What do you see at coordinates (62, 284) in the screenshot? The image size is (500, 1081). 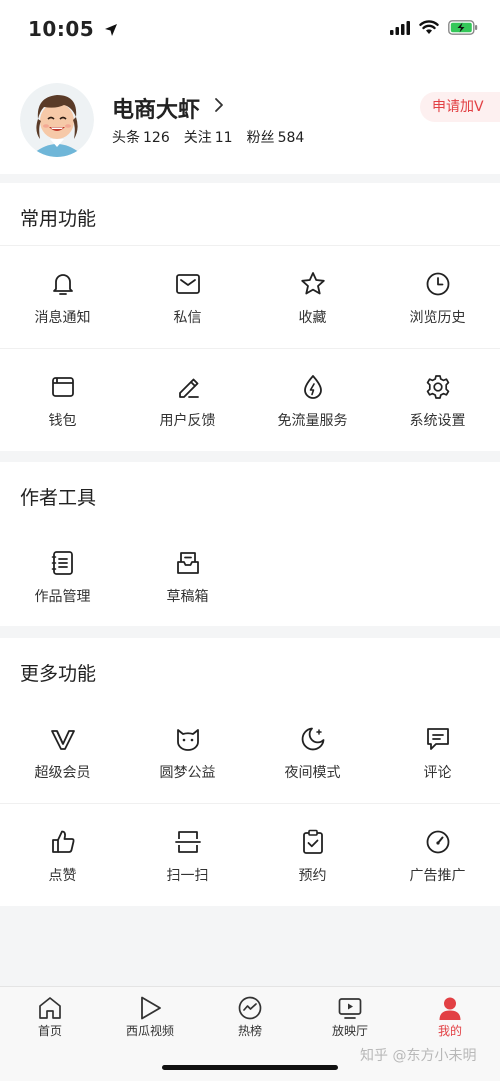 I see `bell-icon` at bounding box center [62, 284].